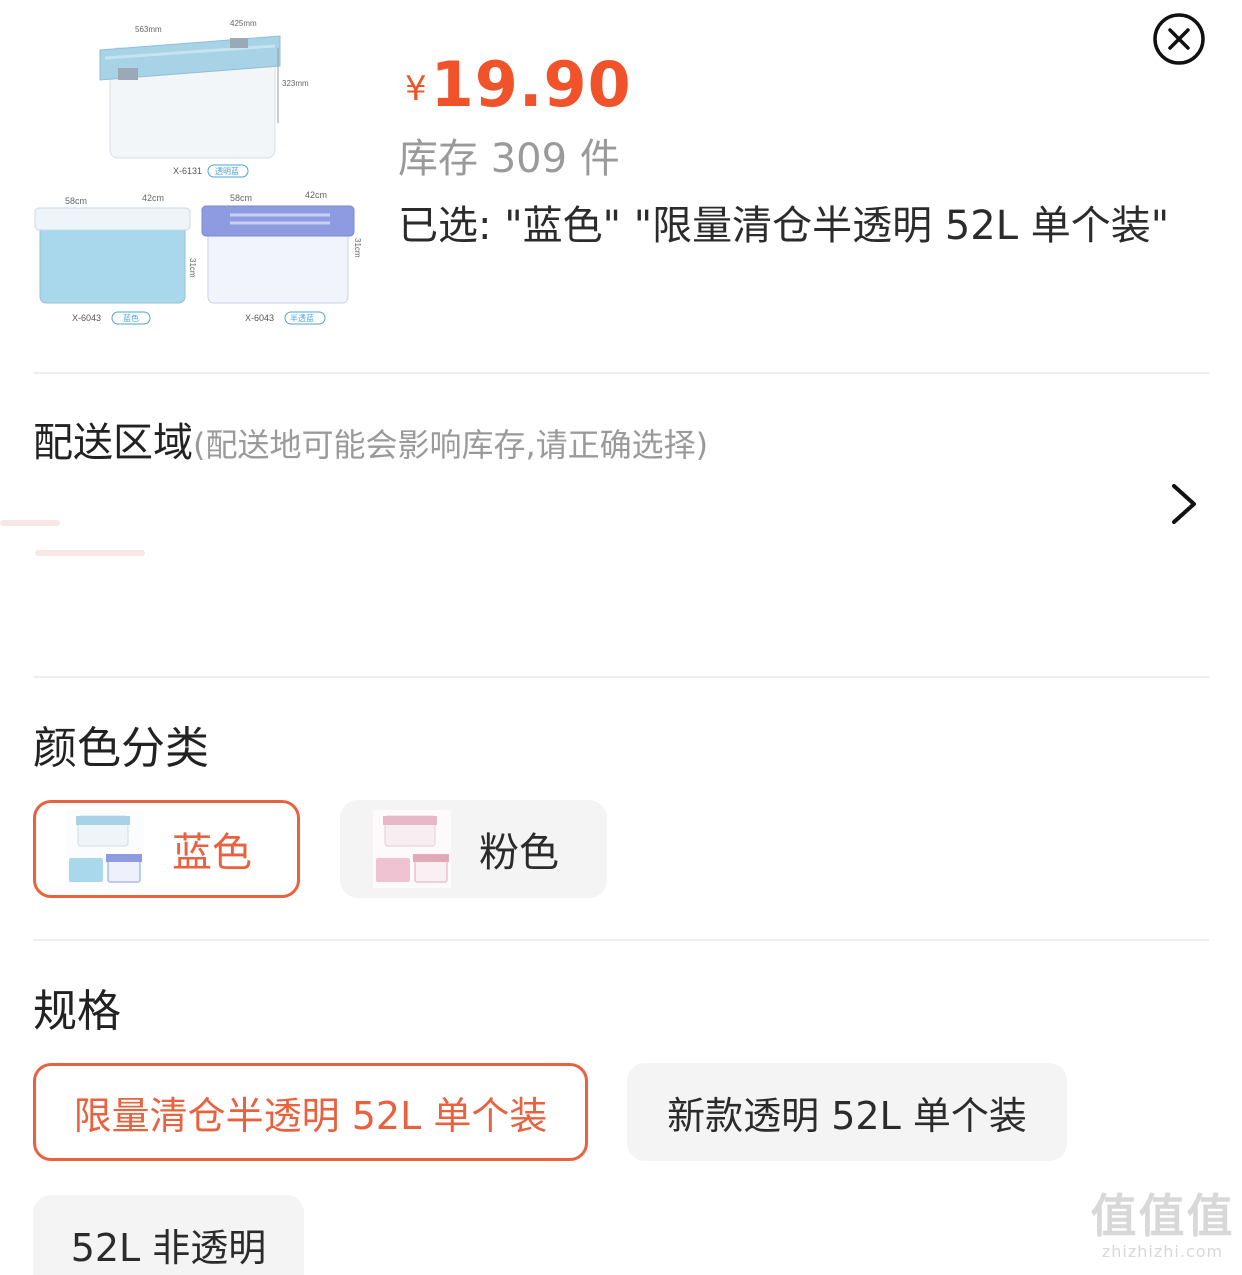 The width and height of the screenshot is (1242, 1275). Describe the element at coordinates (77, 1011) in the screenshot. I see `spec-section-title: 规格` at that location.